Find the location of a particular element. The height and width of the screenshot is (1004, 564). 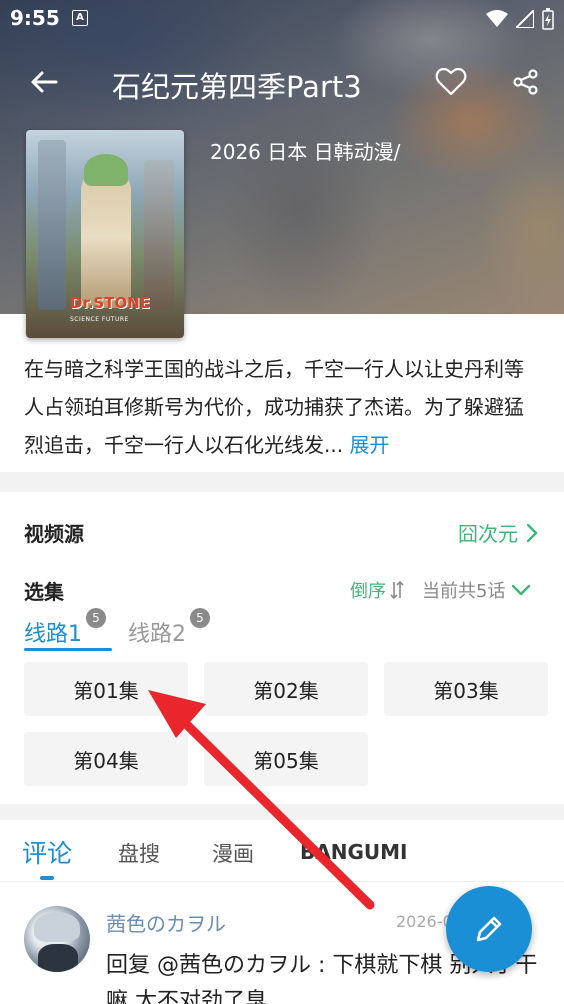

status-time: 9:55 is located at coordinates (35, 18).